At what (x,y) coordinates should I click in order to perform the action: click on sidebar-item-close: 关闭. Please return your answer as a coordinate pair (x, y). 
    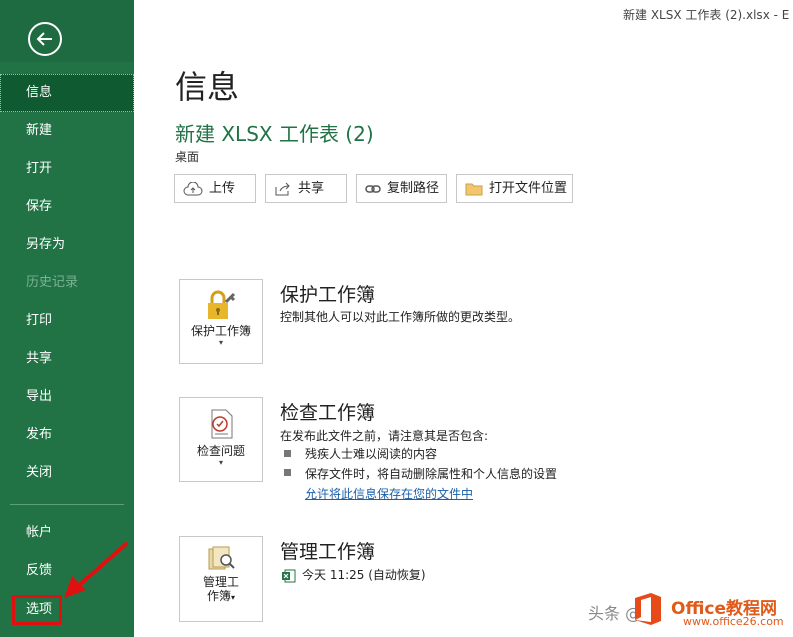
    Looking at the image, I should click on (67, 473).